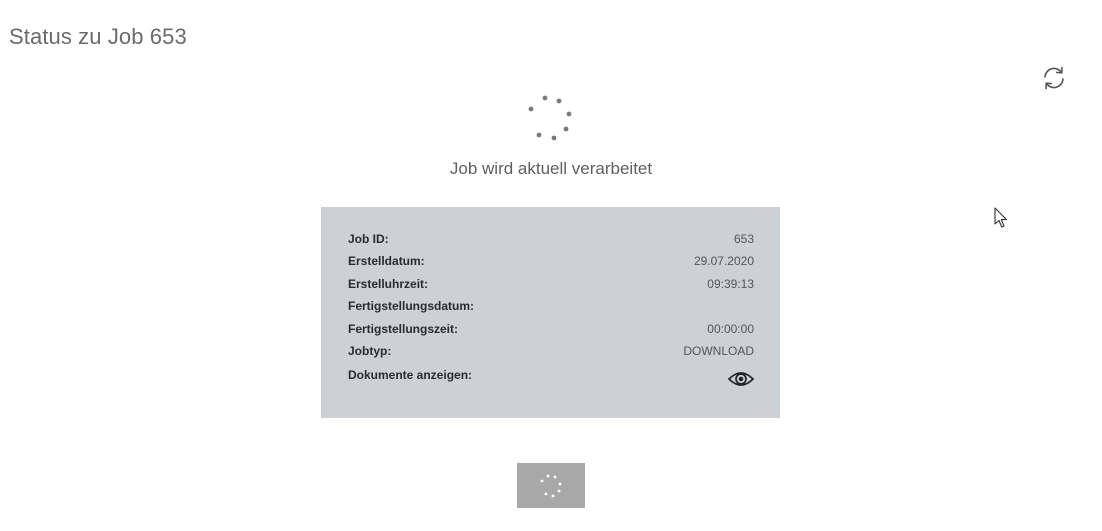 This screenshot has width=1102, height=531. I want to click on show-documents-row: Dokumente anzeigen:, so click(551, 376).